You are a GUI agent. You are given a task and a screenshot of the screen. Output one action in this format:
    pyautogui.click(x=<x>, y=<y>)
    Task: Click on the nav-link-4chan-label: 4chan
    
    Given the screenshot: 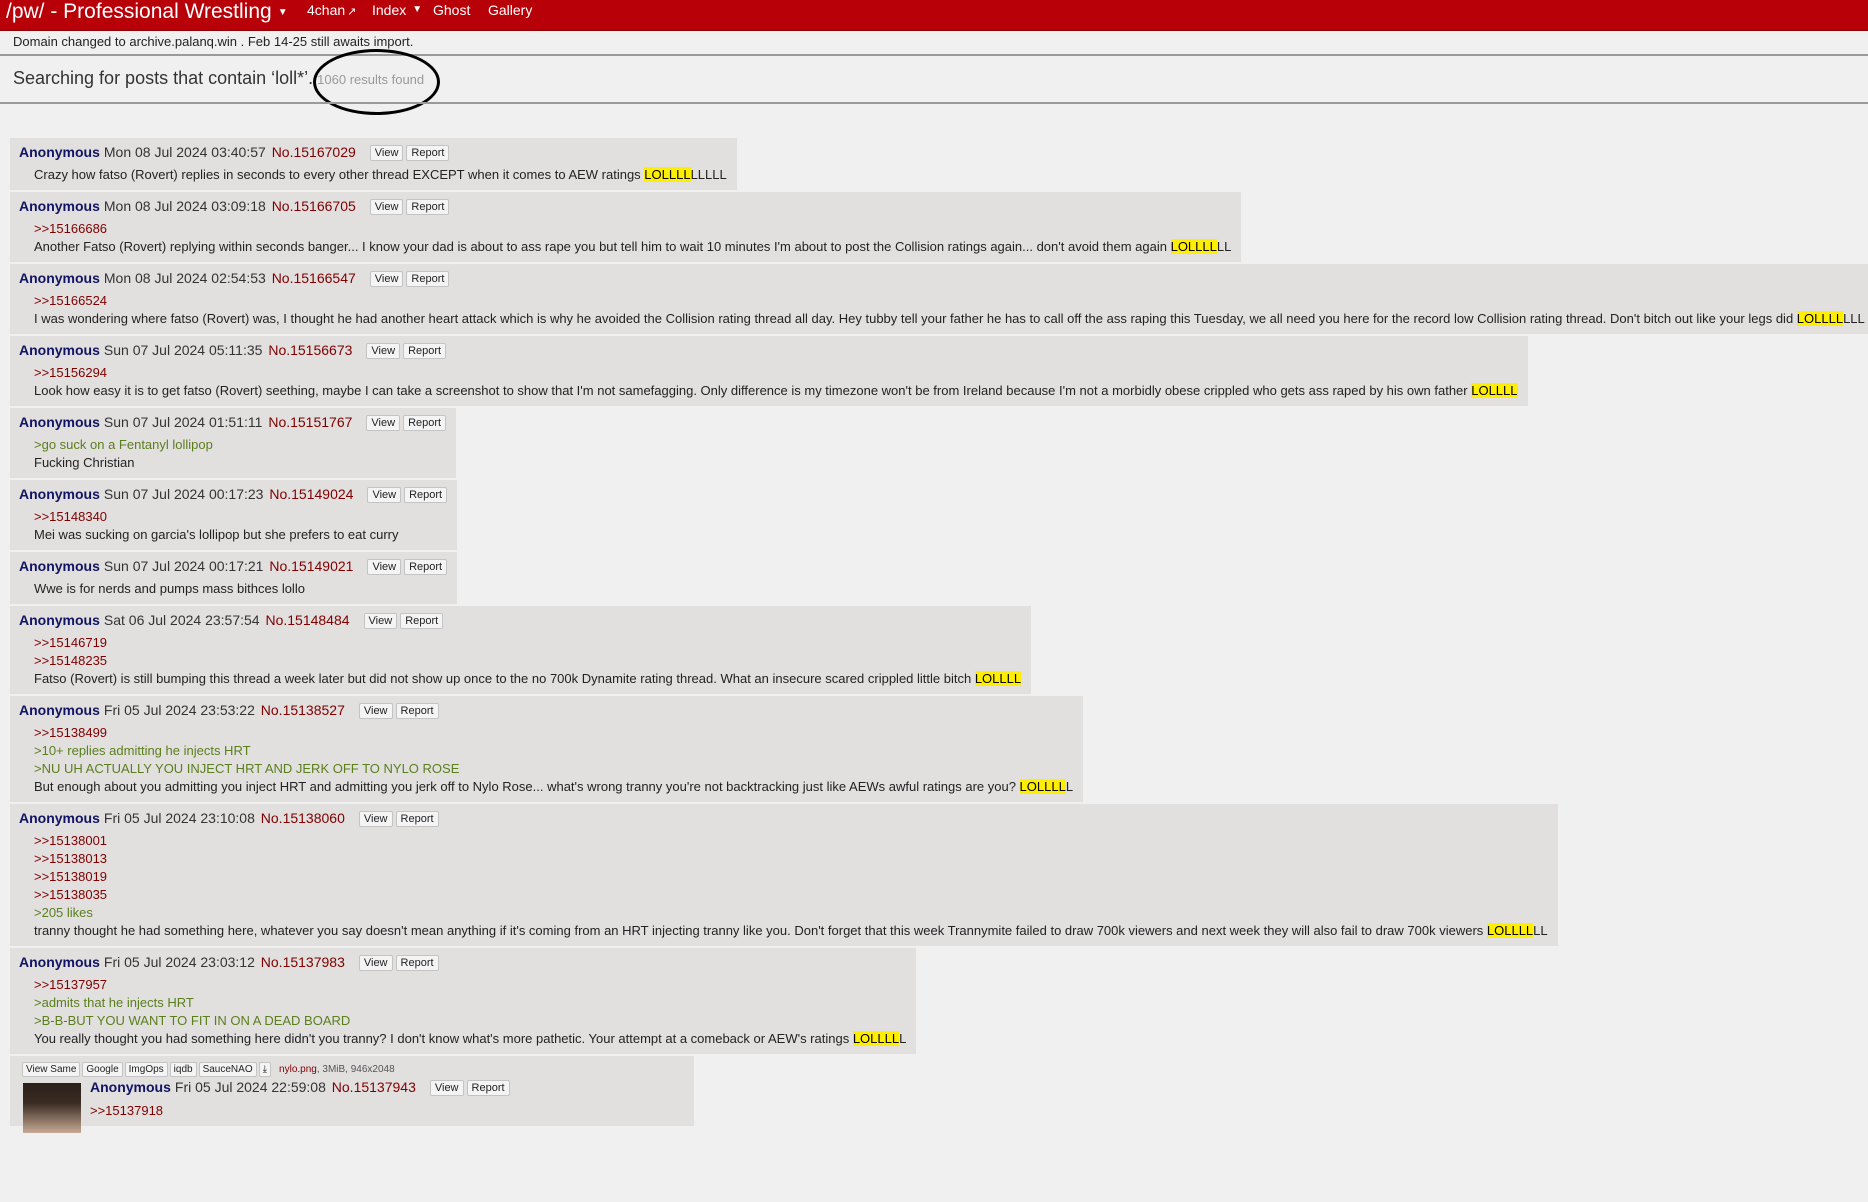 What is the action you would take?
    pyautogui.click(x=326, y=10)
    